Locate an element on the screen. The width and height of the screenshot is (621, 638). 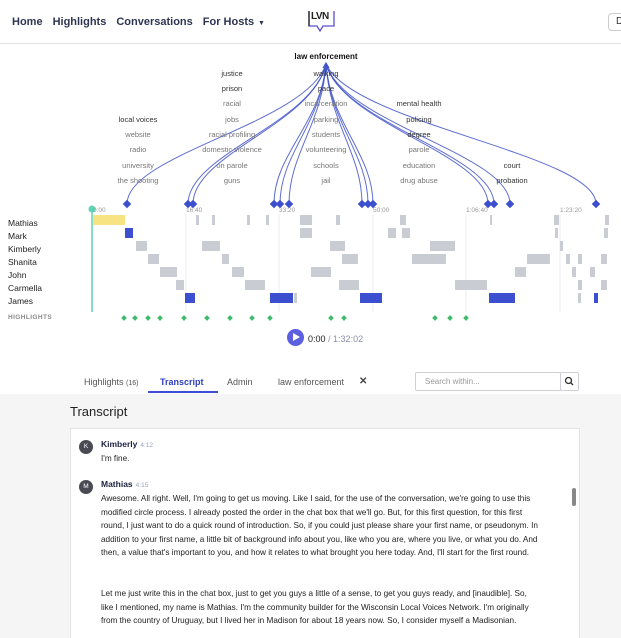
topic-tag: degree is located at coordinates (418, 134).